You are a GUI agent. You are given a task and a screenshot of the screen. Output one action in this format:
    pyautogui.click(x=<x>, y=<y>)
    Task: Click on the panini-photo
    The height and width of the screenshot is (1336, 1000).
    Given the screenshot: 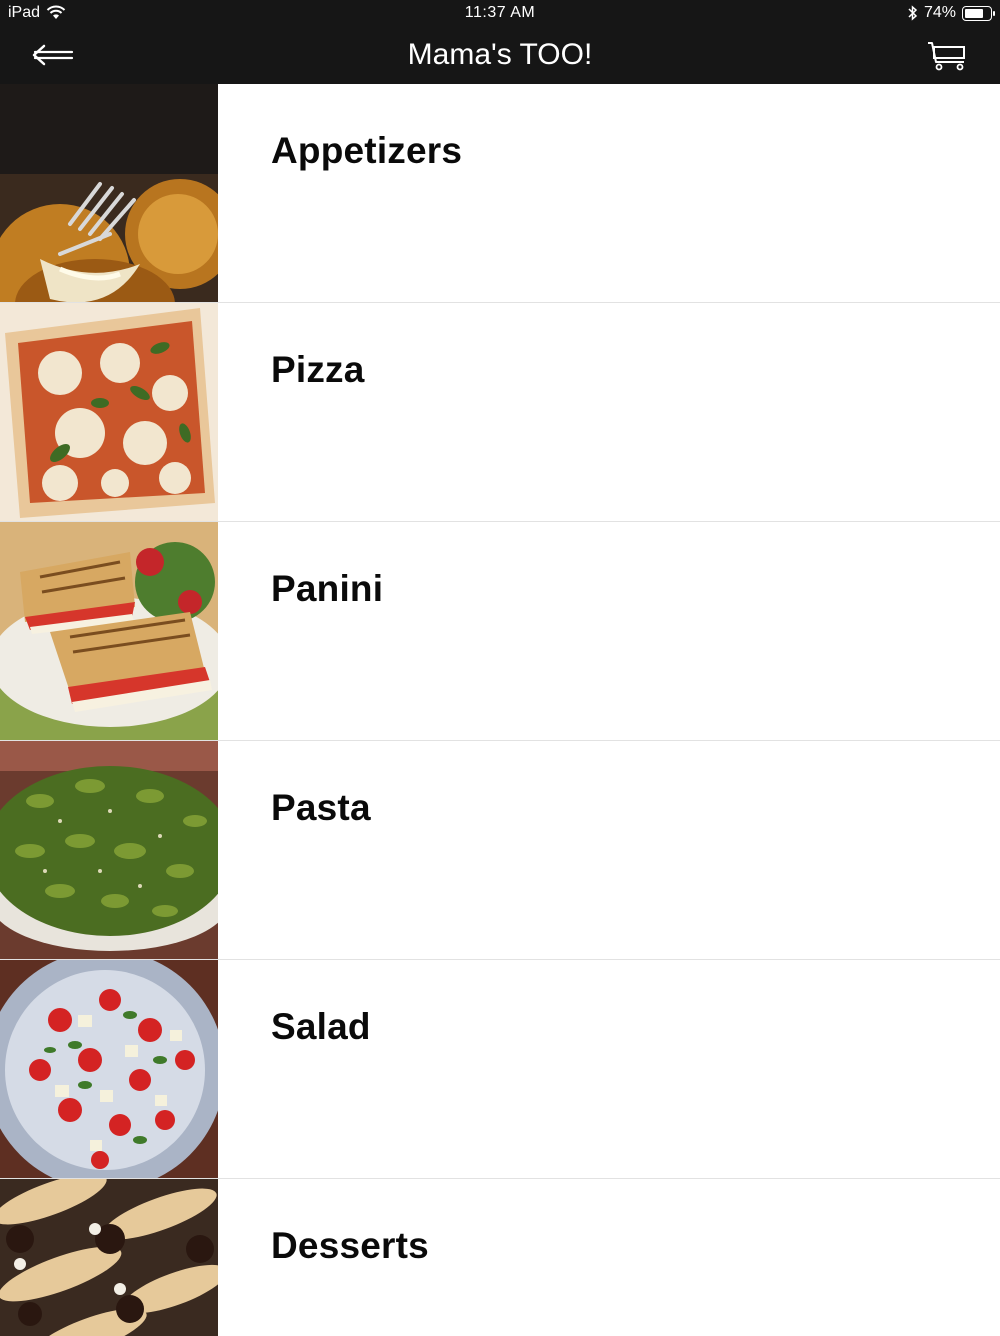 What is the action you would take?
    pyautogui.click(x=109, y=631)
    